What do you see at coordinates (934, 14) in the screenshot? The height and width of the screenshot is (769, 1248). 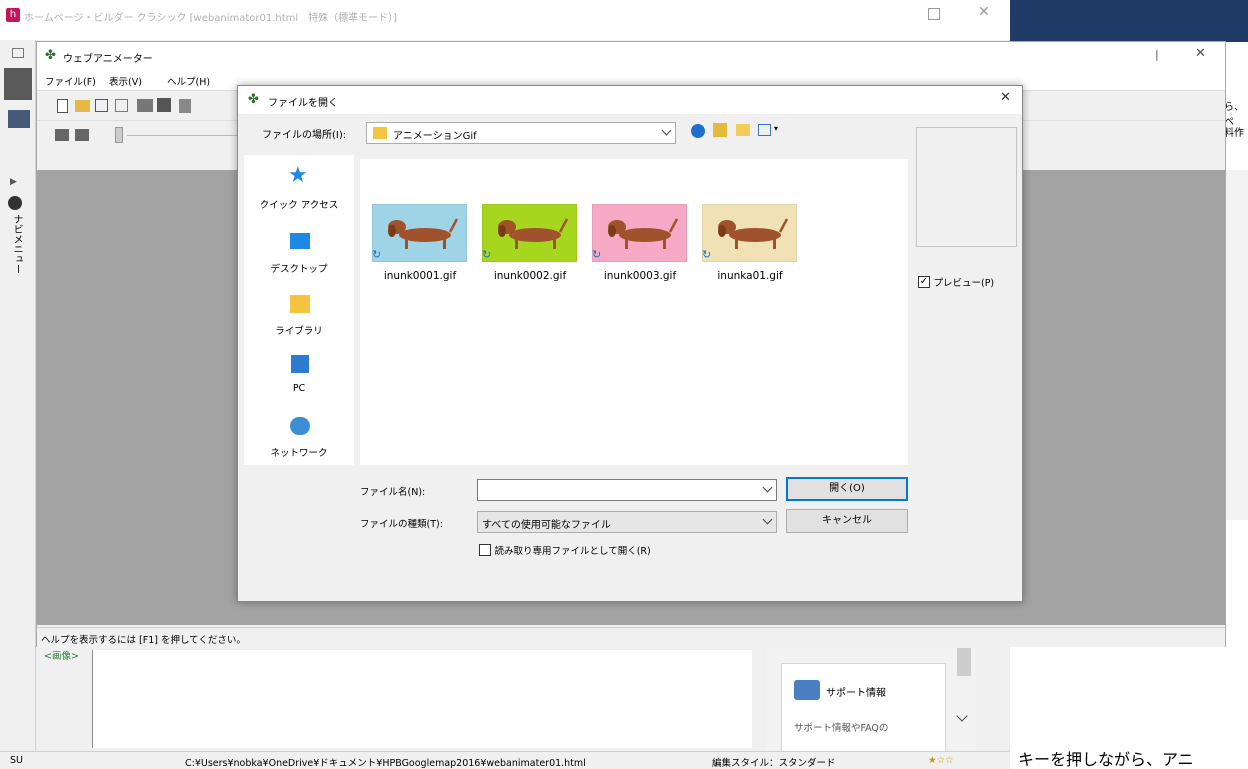 I see `maximize-icon` at bounding box center [934, 14].